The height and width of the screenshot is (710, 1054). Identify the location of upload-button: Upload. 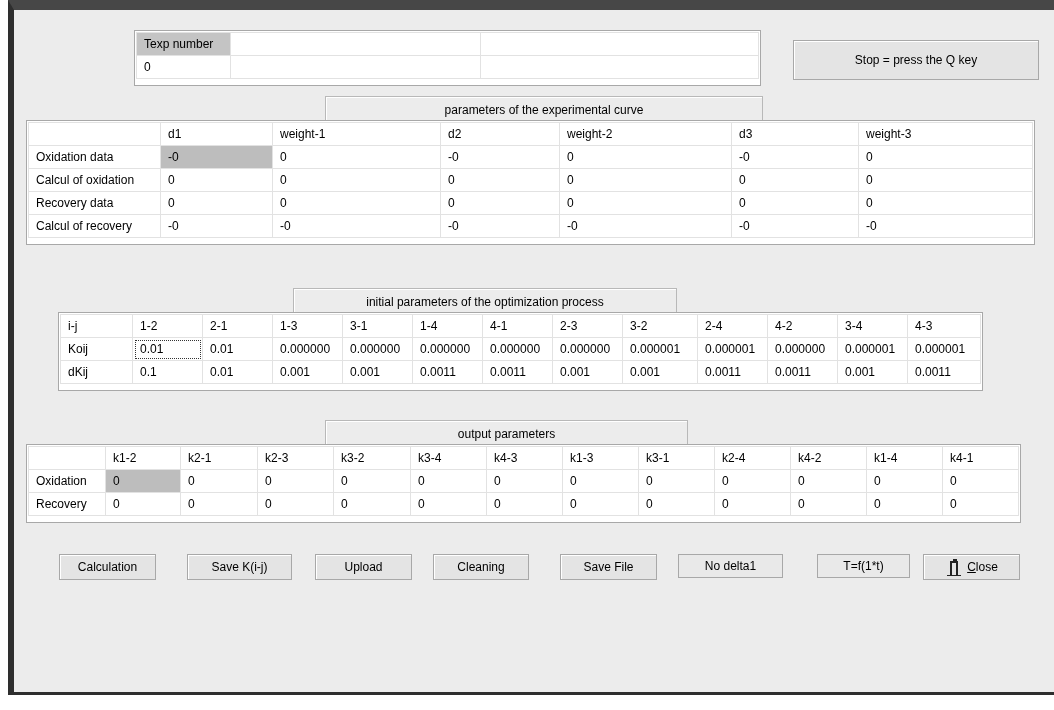
(363, 567).